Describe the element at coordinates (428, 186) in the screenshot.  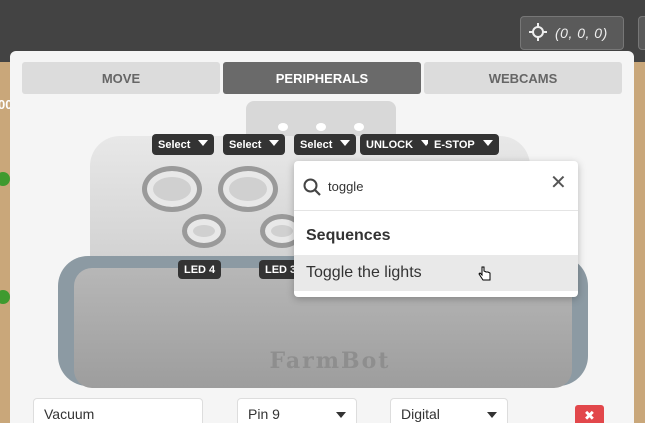
I see `search-input` at that location.